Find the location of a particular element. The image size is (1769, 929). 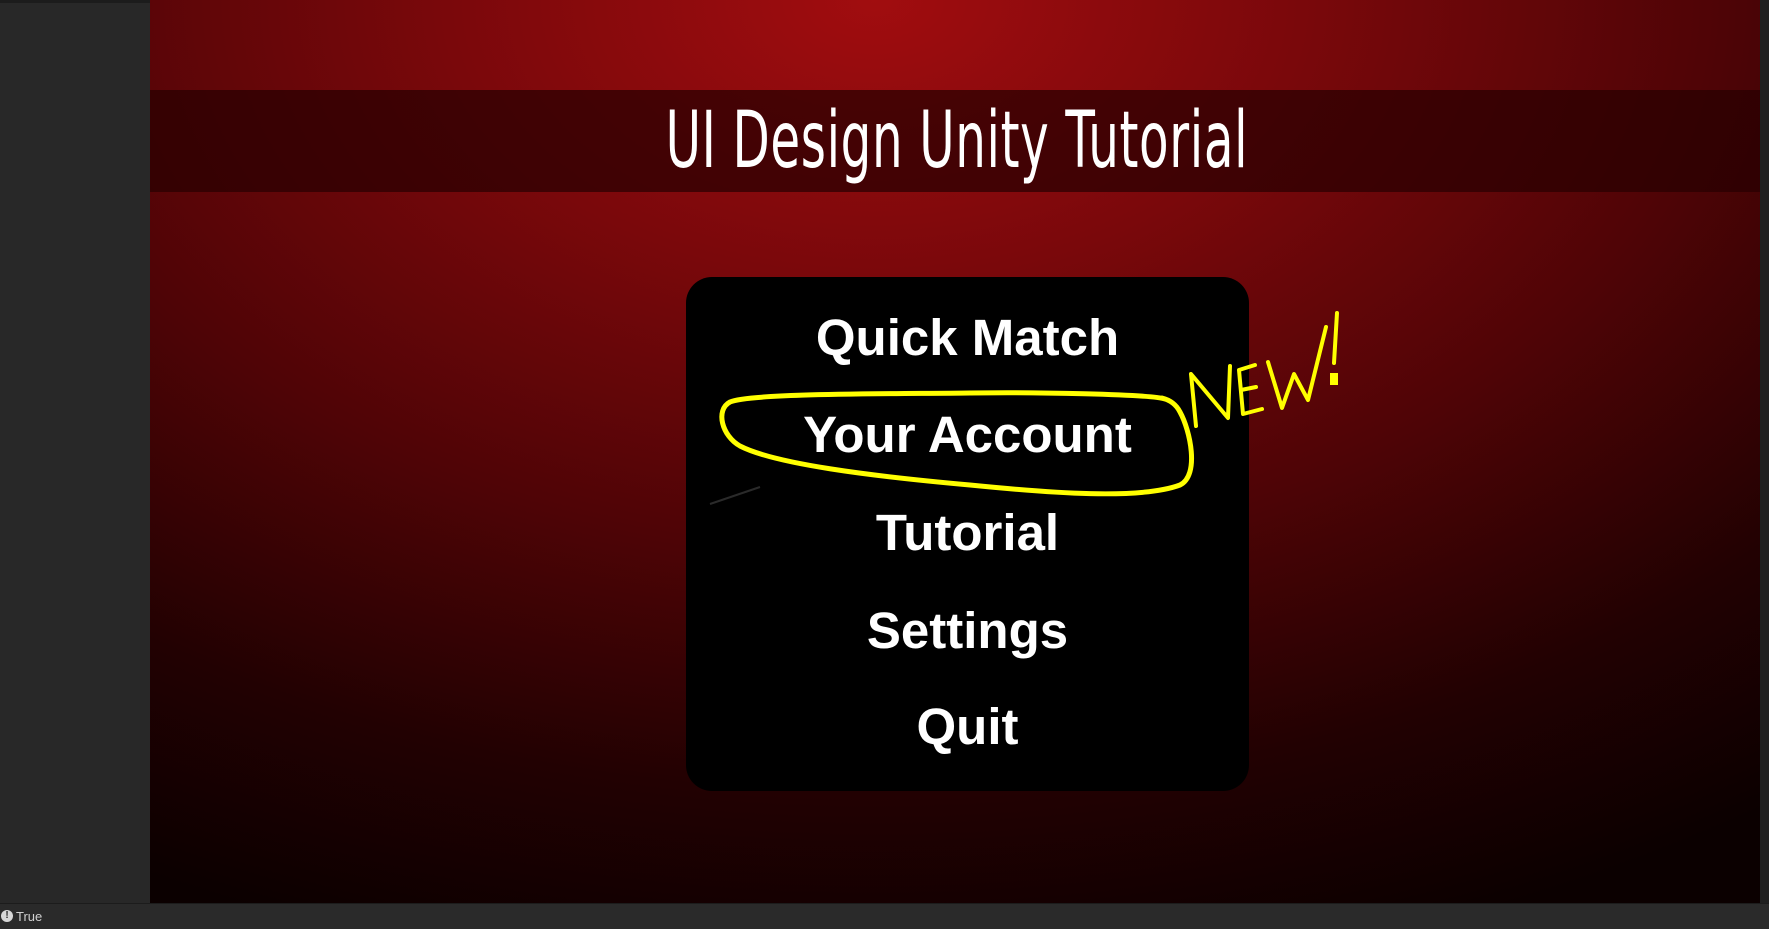

right-scrollbar is located at coordinates (1764, 451).